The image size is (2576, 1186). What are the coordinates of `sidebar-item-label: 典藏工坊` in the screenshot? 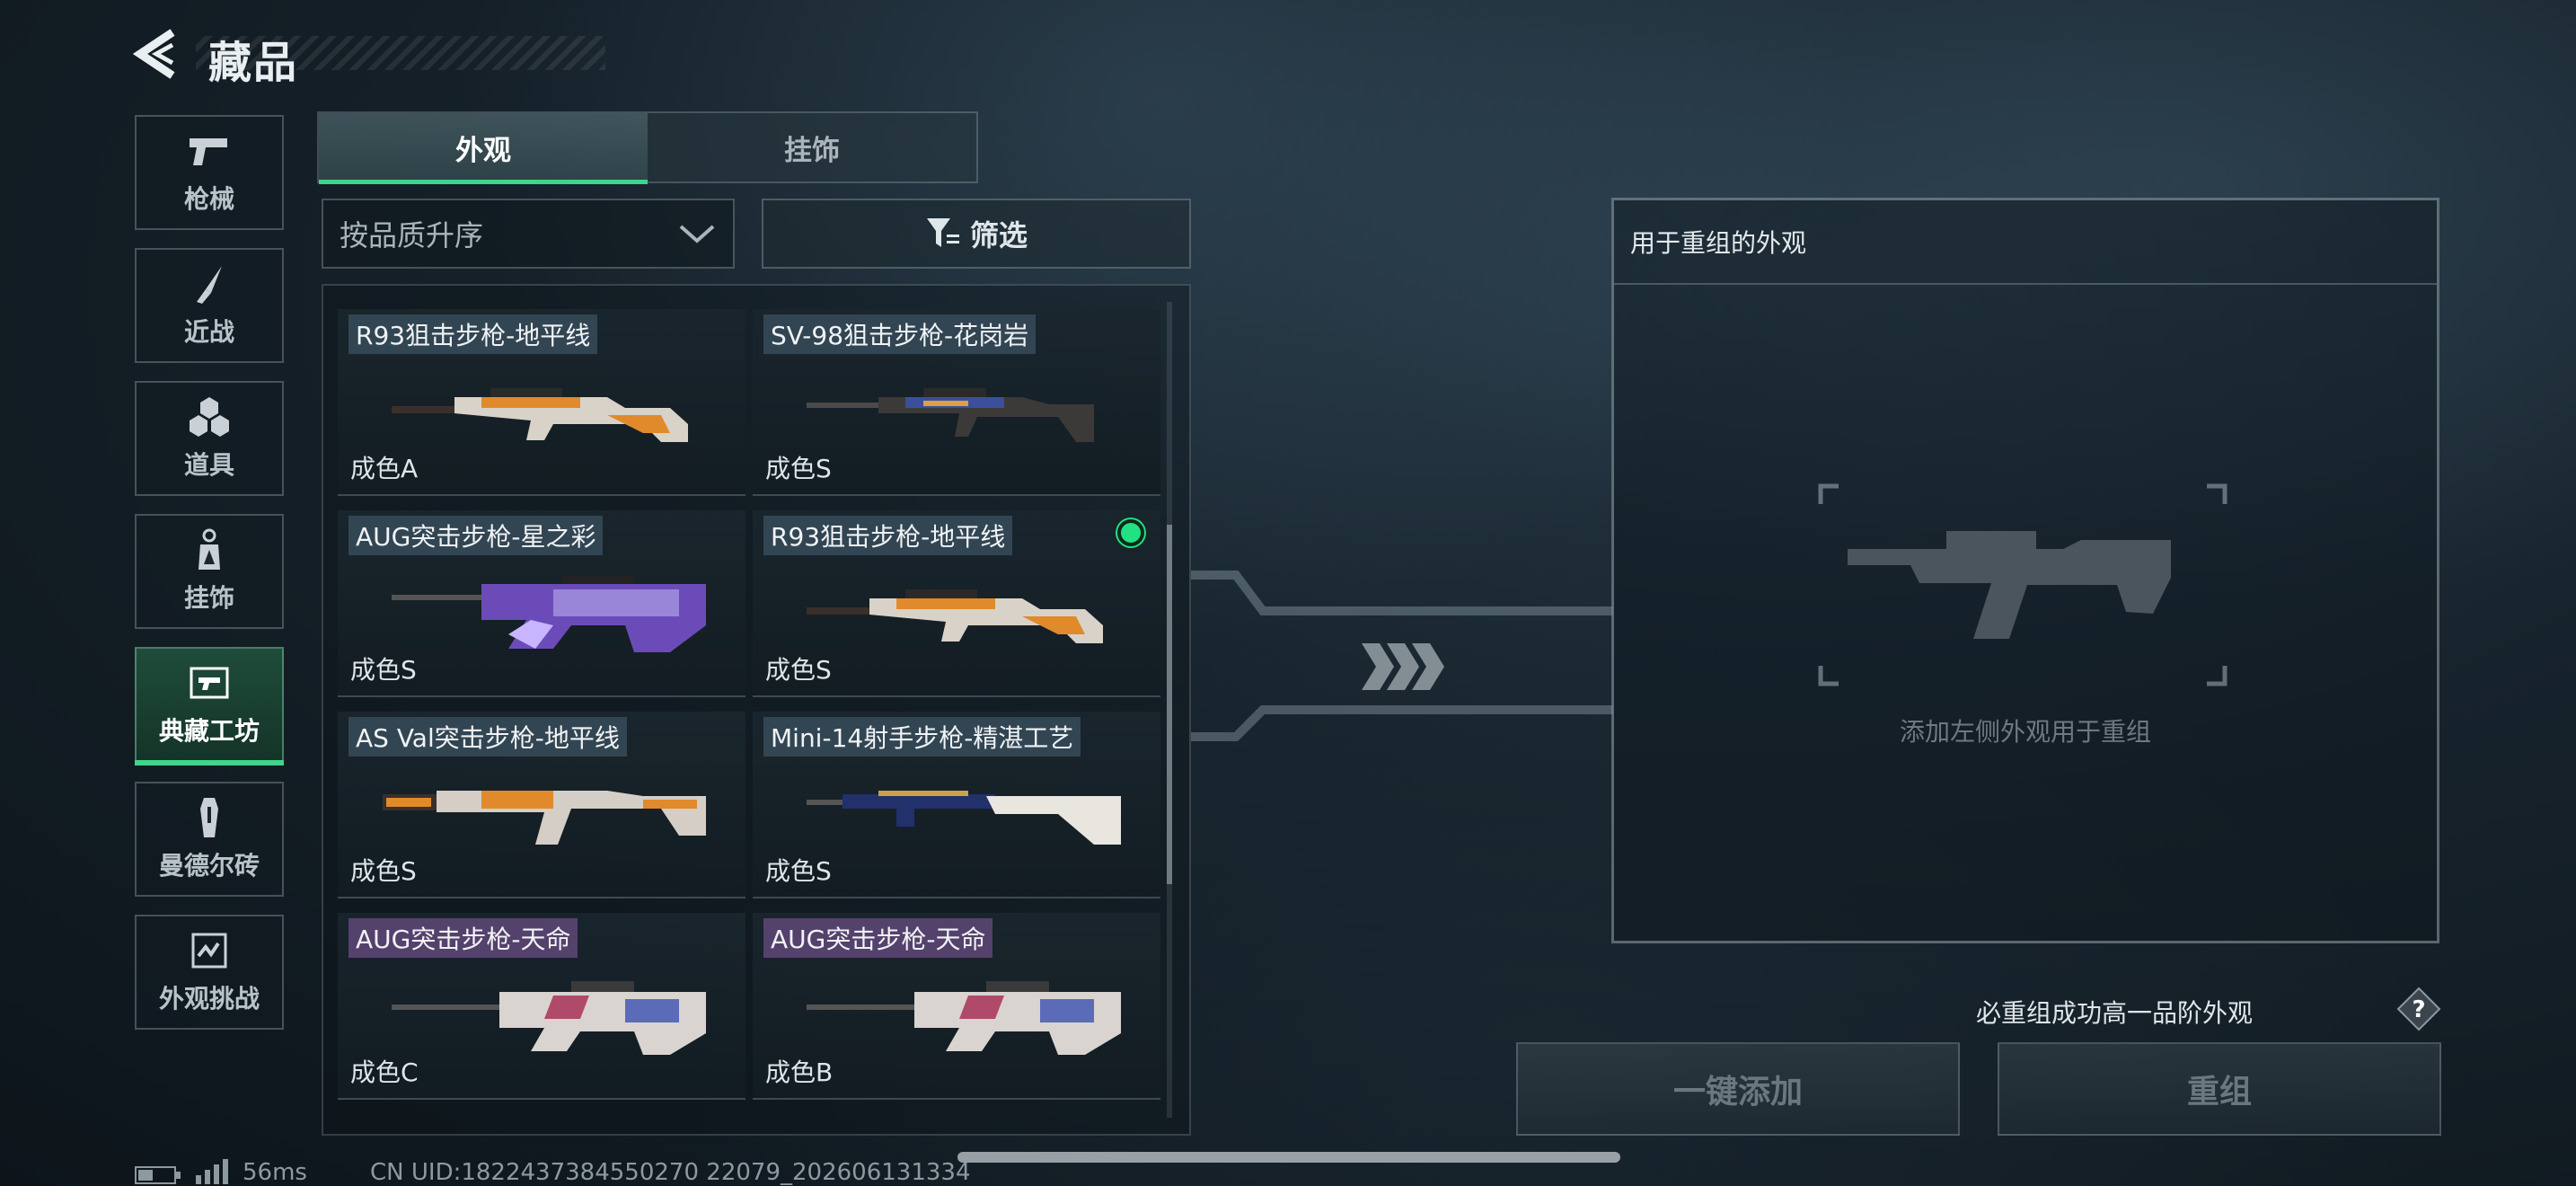 It's located at (209, 731).